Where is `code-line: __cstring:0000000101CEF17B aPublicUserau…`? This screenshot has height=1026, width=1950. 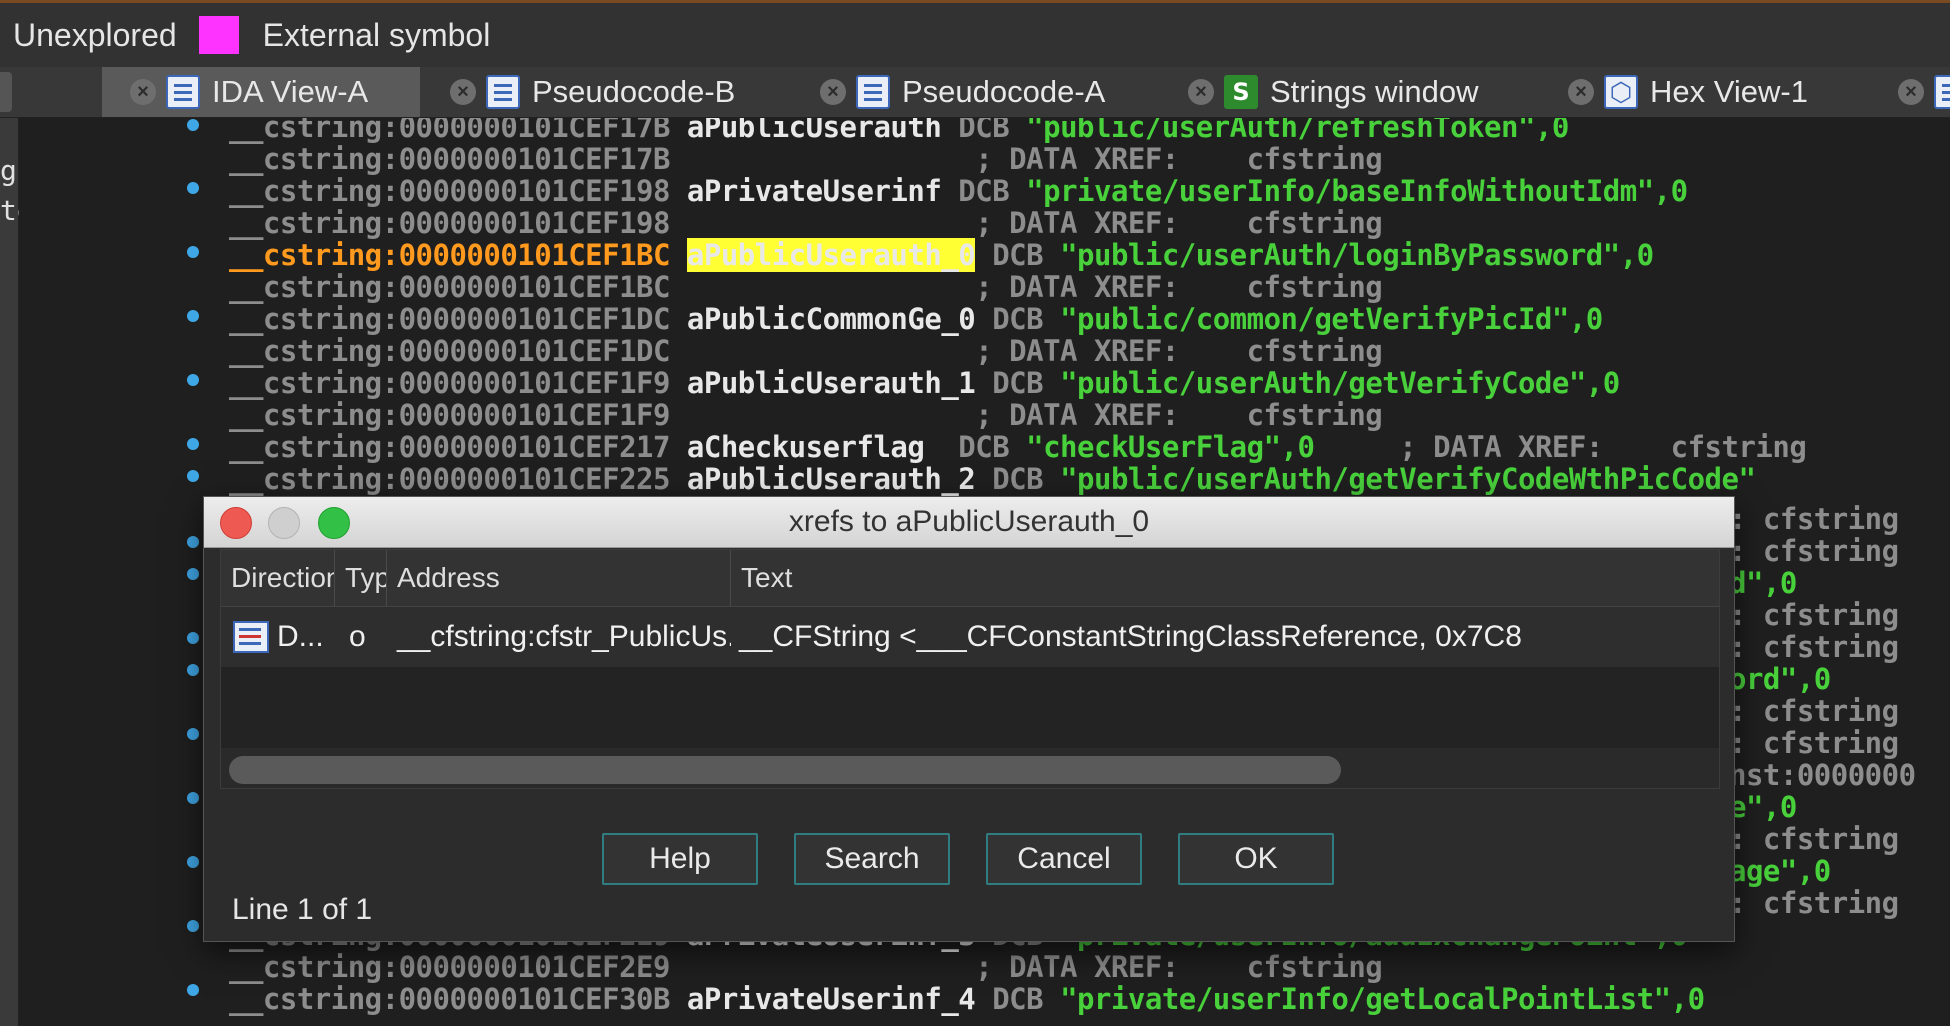
code-line: __cstring:0000000101CEF17B aPublicUserau… is located at coordinates (899, 130).